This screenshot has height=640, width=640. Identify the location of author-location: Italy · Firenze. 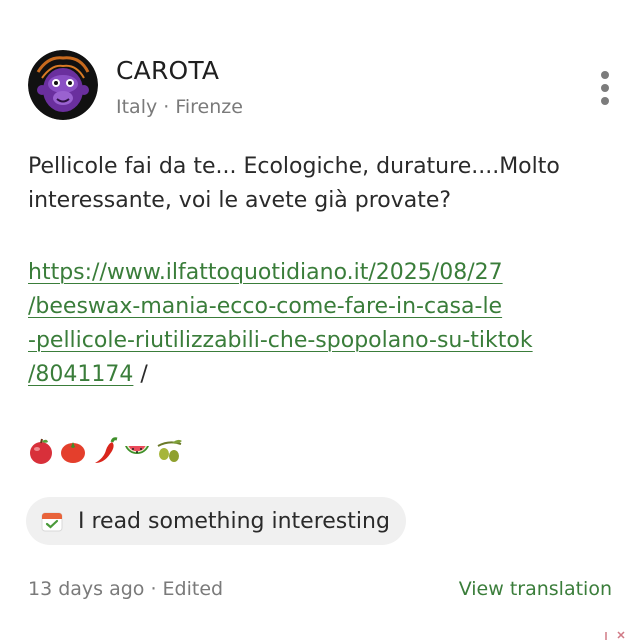
(179, 107).